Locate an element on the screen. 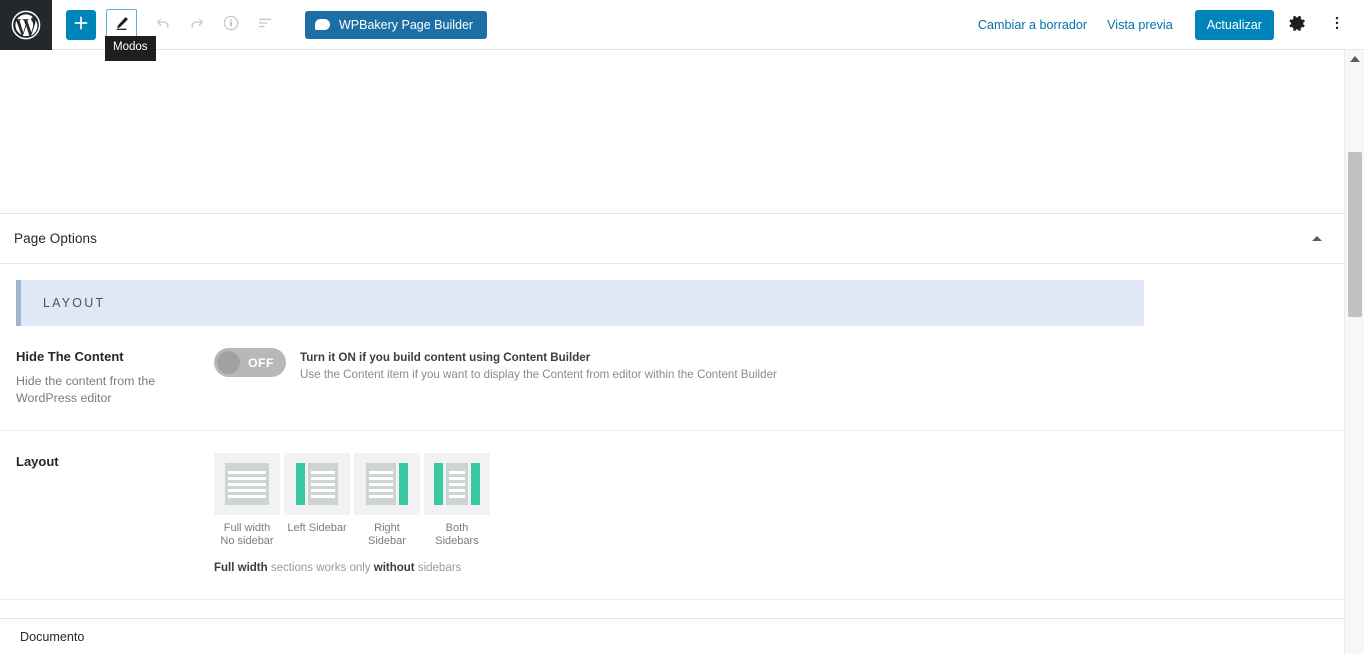 The width and height of the screenshot is (1364, 654). info-circle-icon is located at coordinates (231, 24).